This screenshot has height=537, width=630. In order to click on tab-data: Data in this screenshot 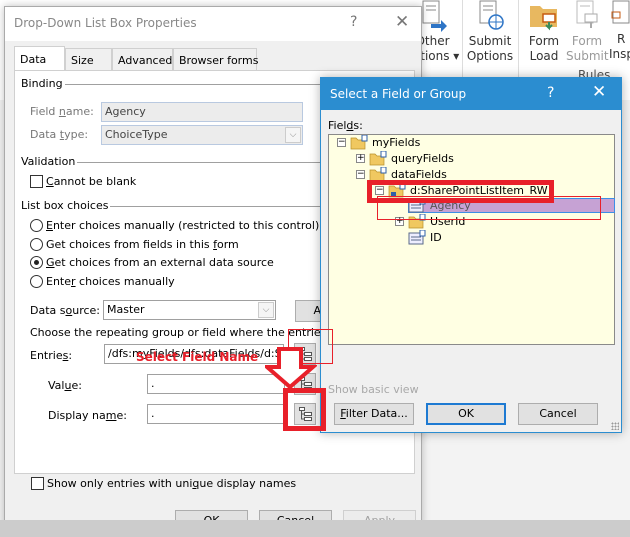, I will do `click(39, 58)`.